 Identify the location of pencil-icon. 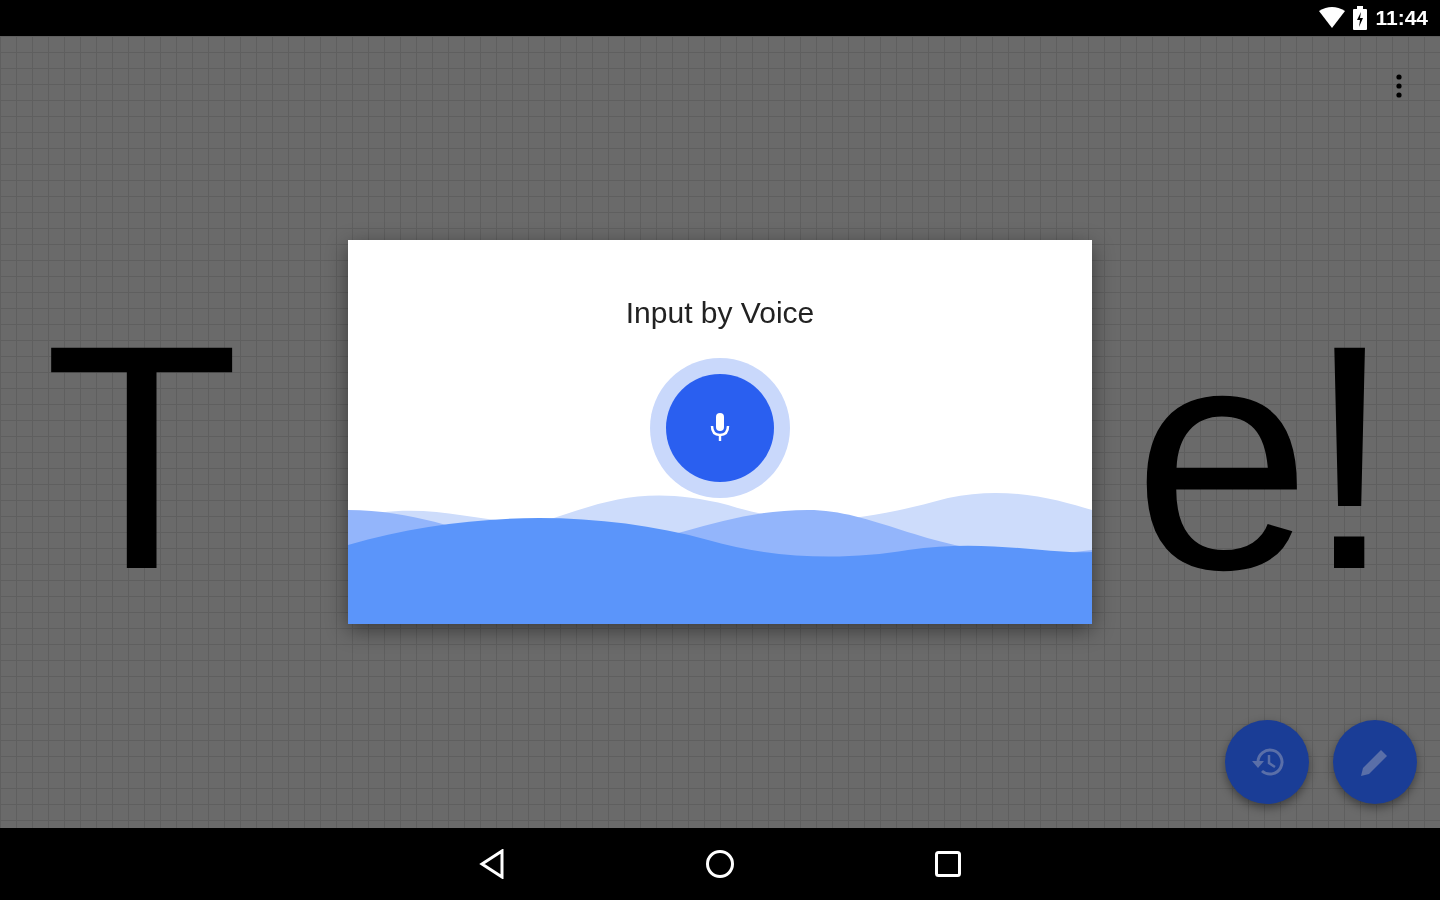
(1375, 762).